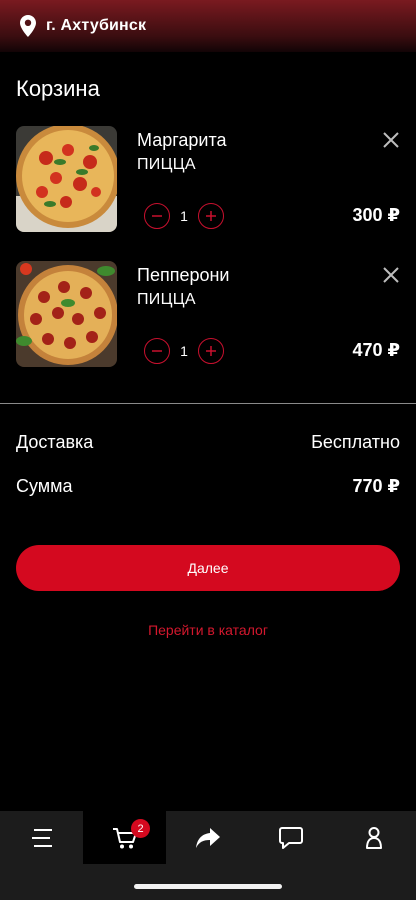 The width and height of the screenshot is (416, 900). I want to click on tab-chat, so click(290, 837).